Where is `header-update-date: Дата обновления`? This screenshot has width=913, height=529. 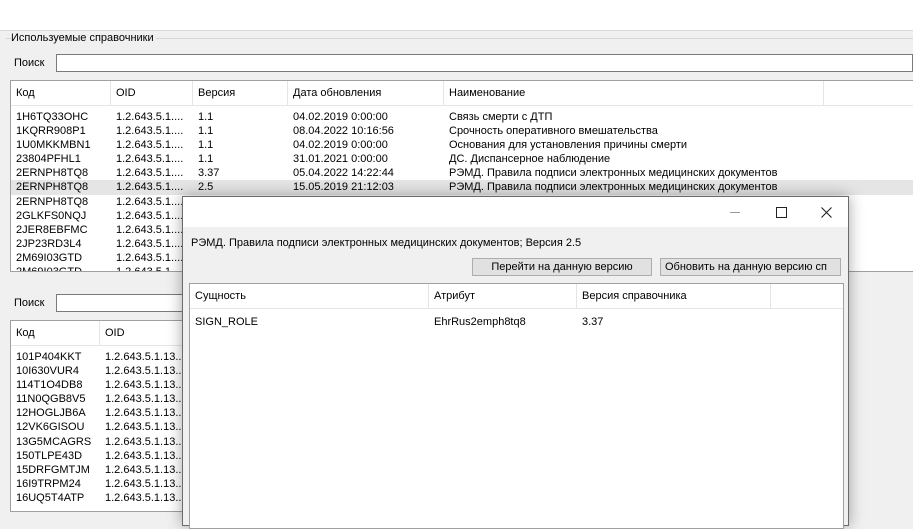 header-update-date: Дата обновления is located at coordinates (366, 93).